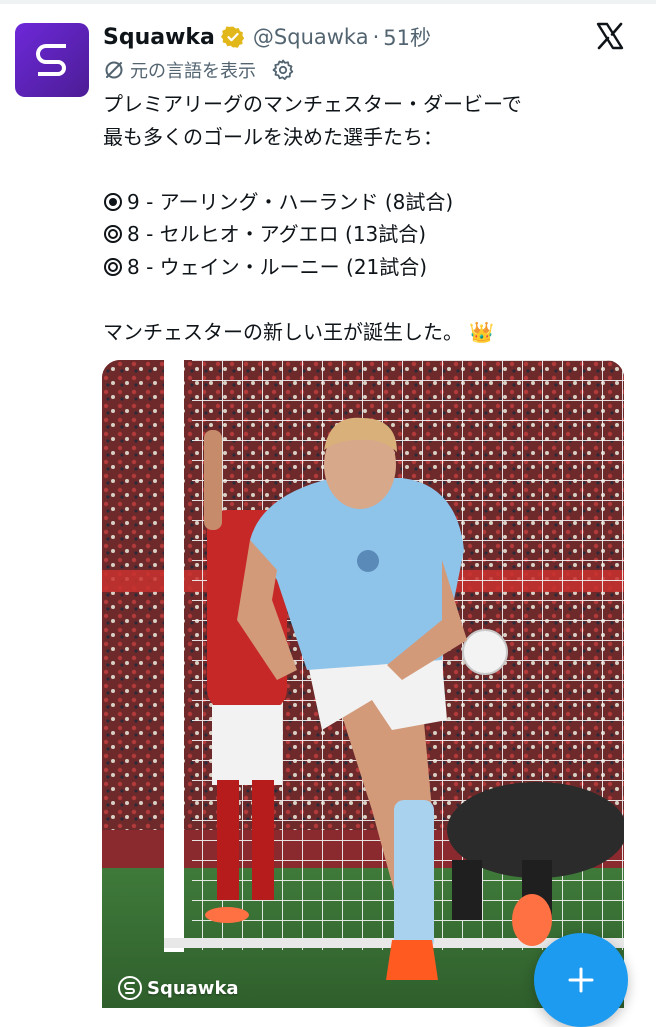 The image size is (656, 1027). I want to click on closing-text: マンチェスターの新しい王が誕生した。, so click(283, 331).